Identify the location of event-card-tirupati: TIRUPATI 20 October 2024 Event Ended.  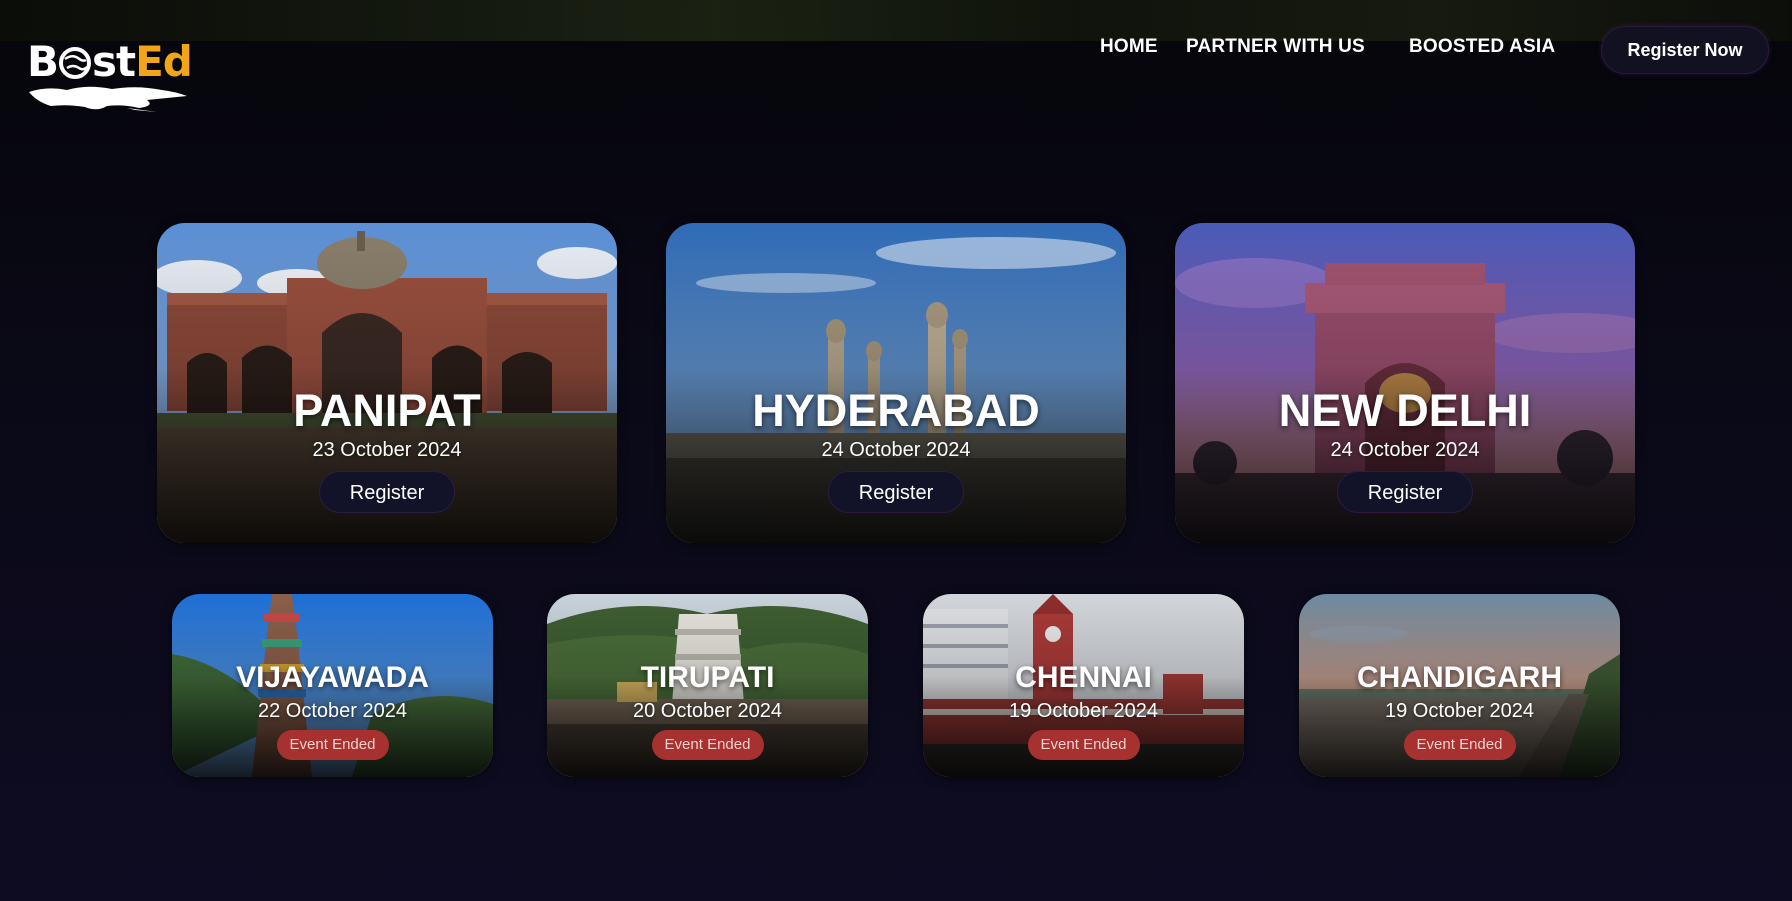
(707, 685).